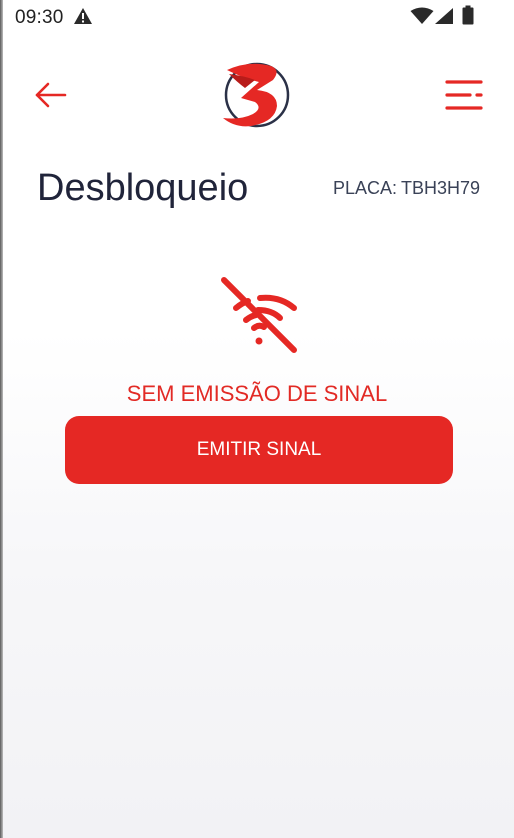 This screenshot has width=514, height=838. I want to click on wifi-off-icon, so click(259, 315).